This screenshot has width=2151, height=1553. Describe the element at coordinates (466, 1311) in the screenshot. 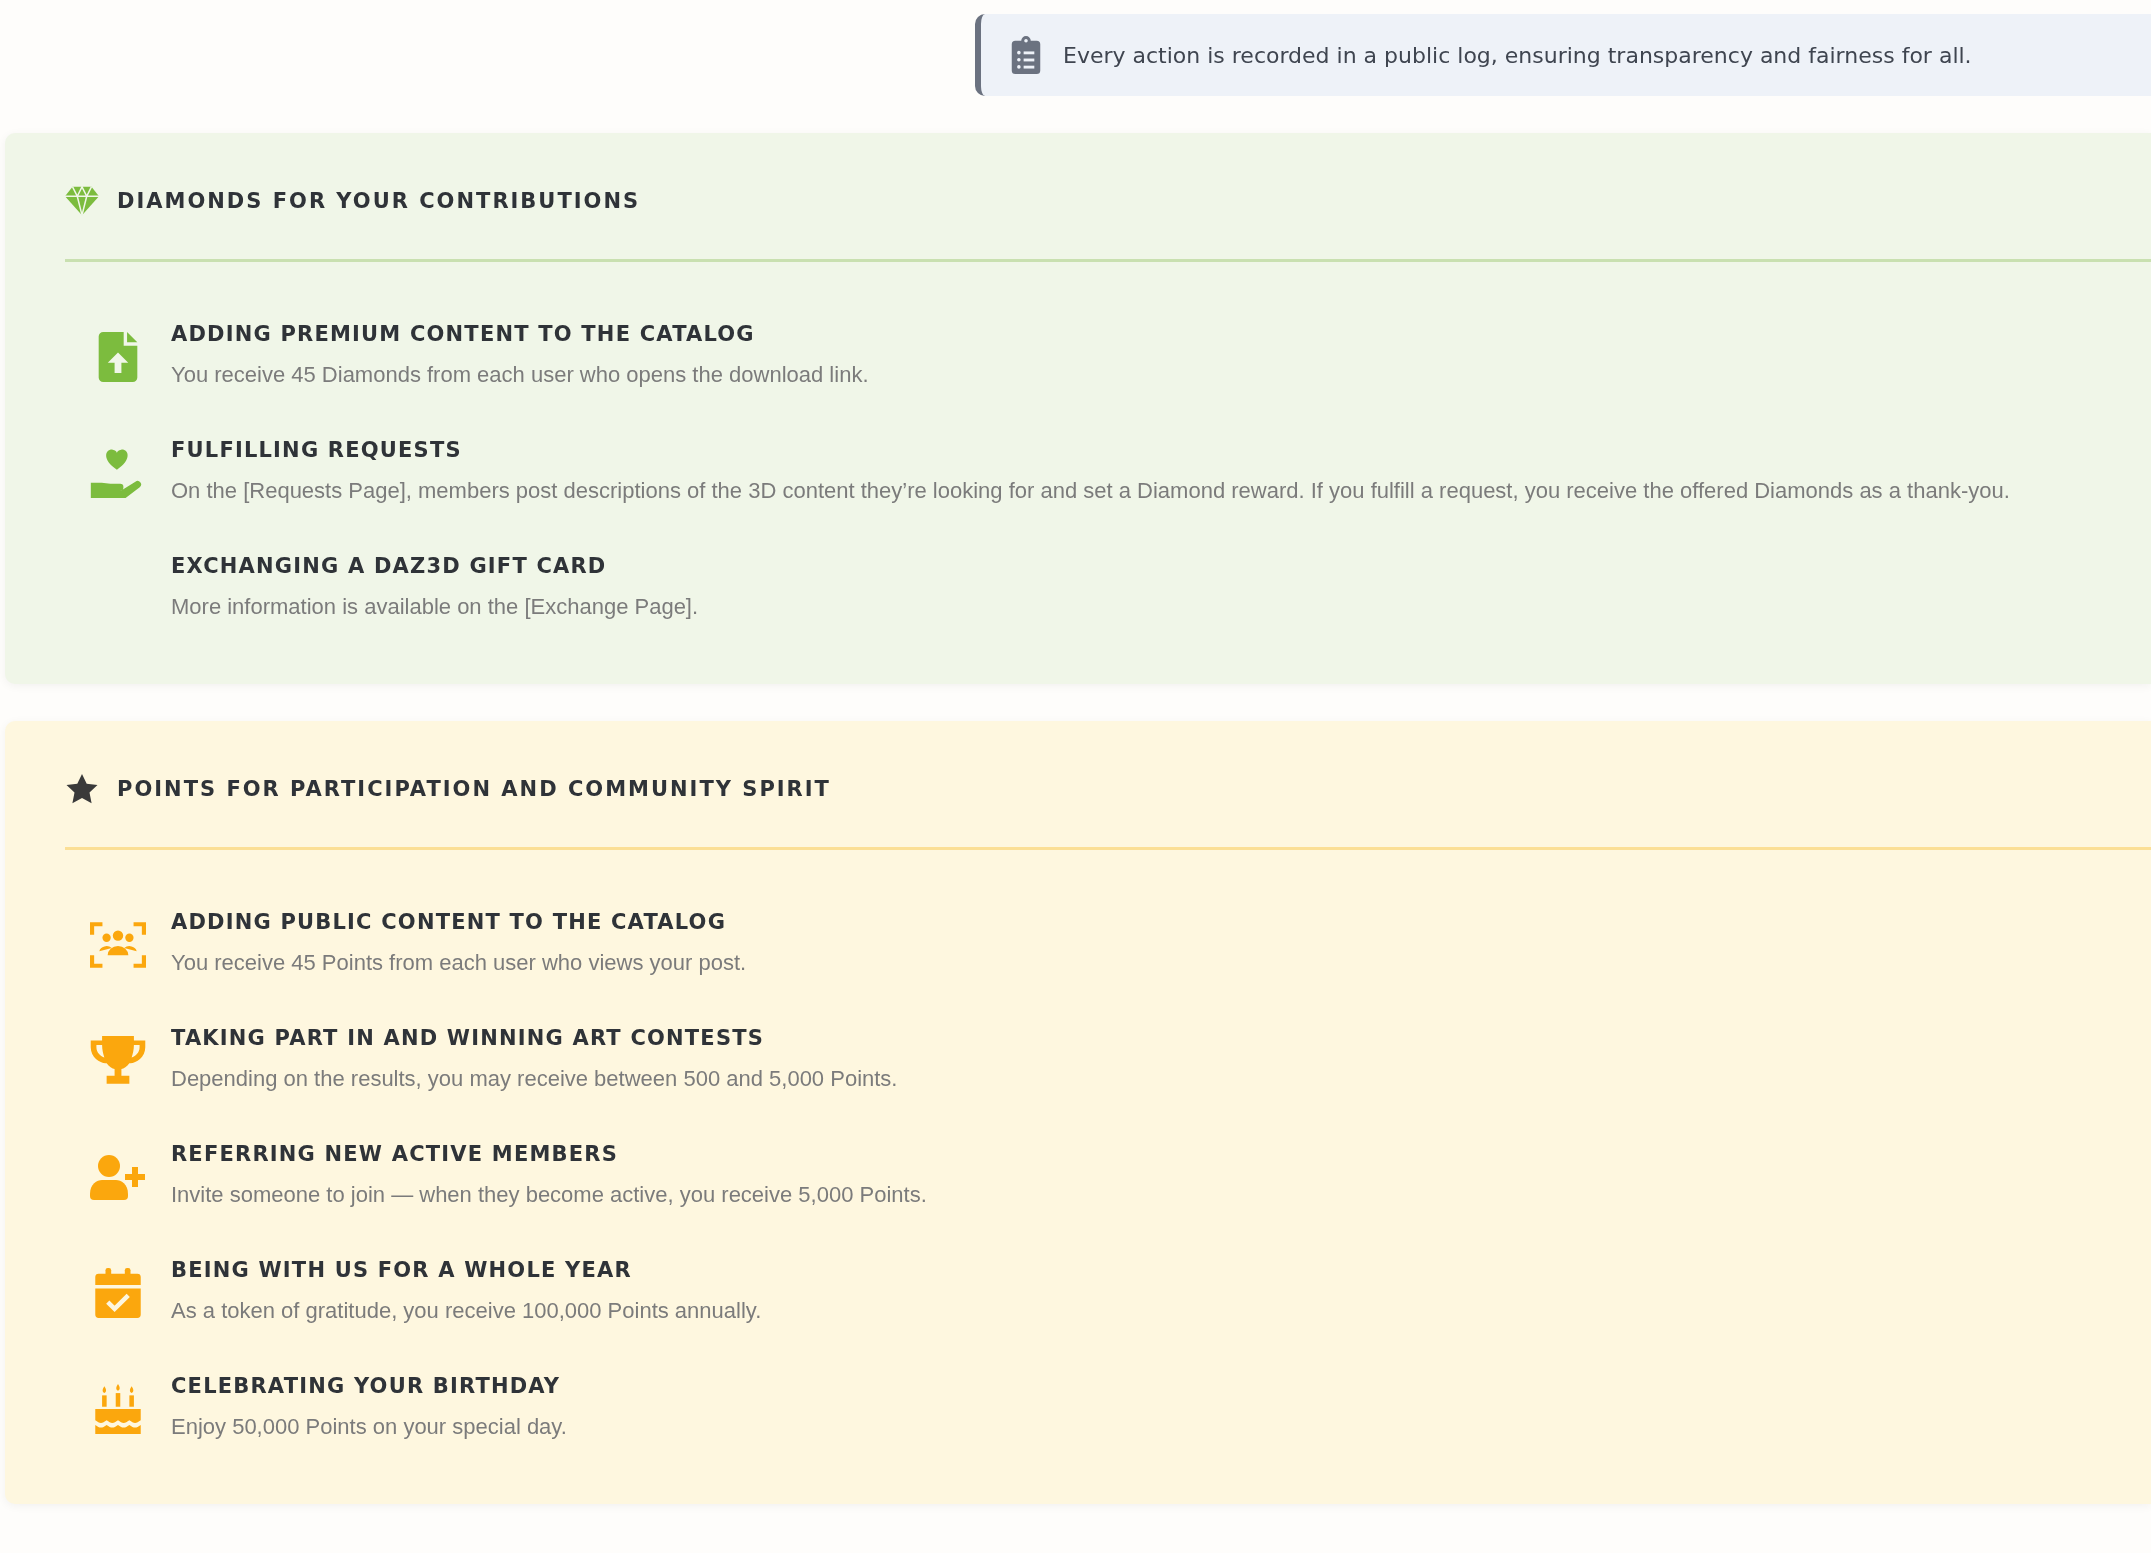

I see `item-description: As a token of gratitude, you receive 100,000 Points annually.` at that location.